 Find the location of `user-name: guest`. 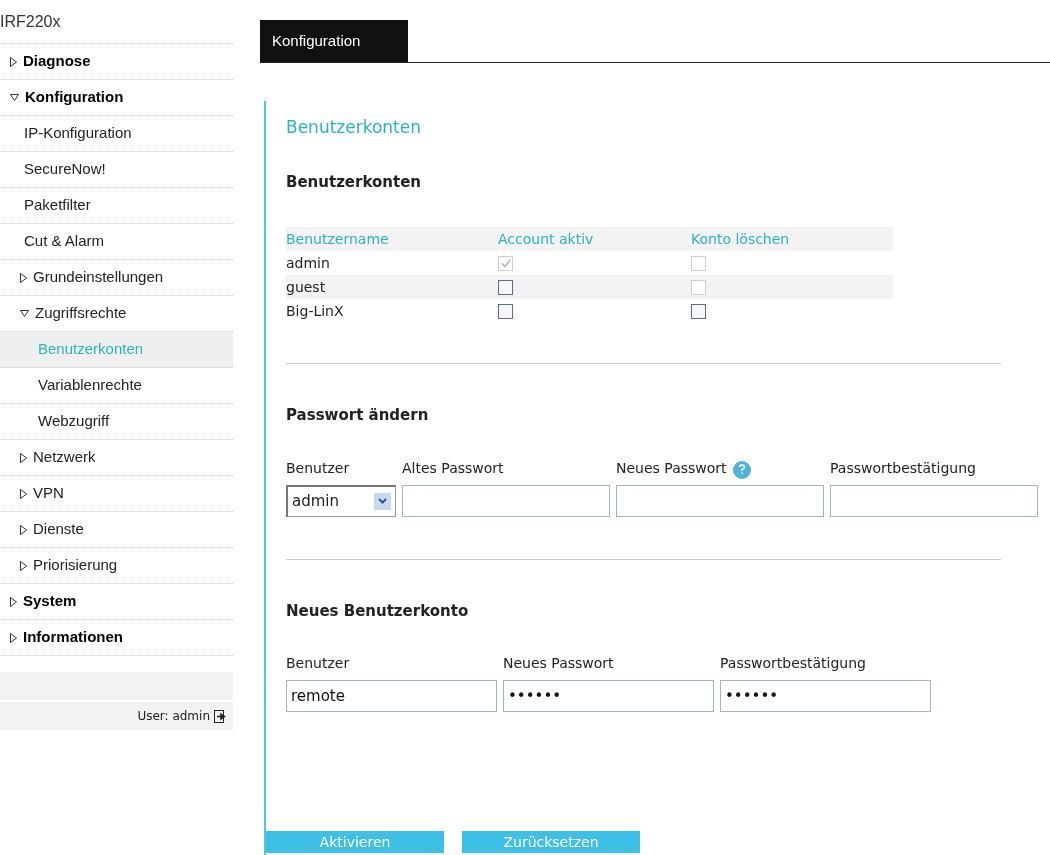

user-name: guest is located at coordinates (306, 287).